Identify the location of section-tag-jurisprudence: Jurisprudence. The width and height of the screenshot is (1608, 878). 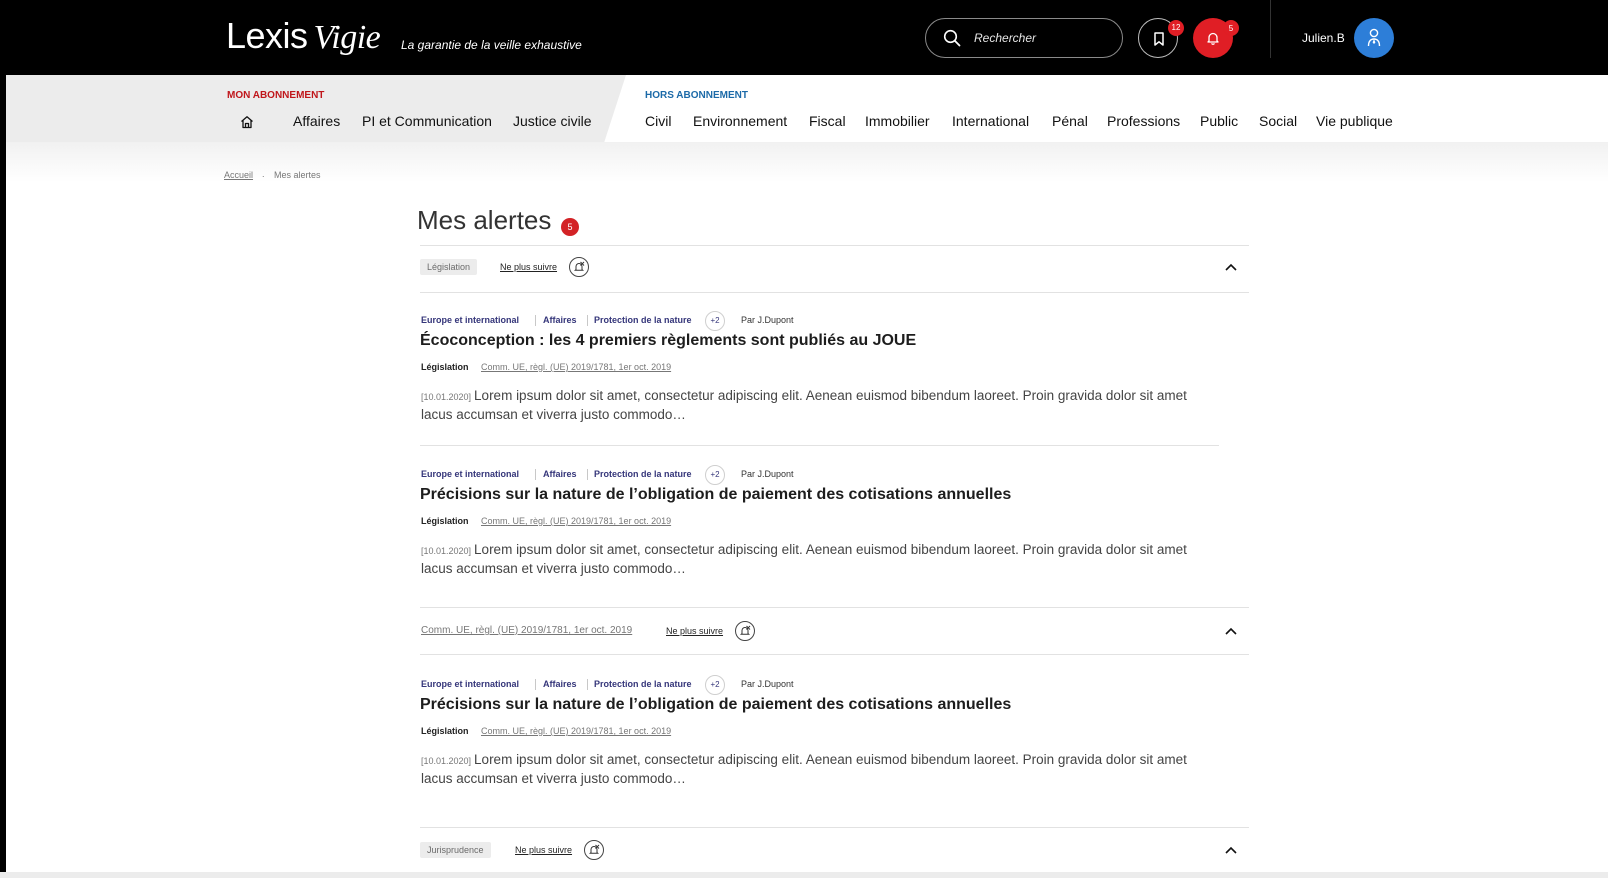
(455, 850).